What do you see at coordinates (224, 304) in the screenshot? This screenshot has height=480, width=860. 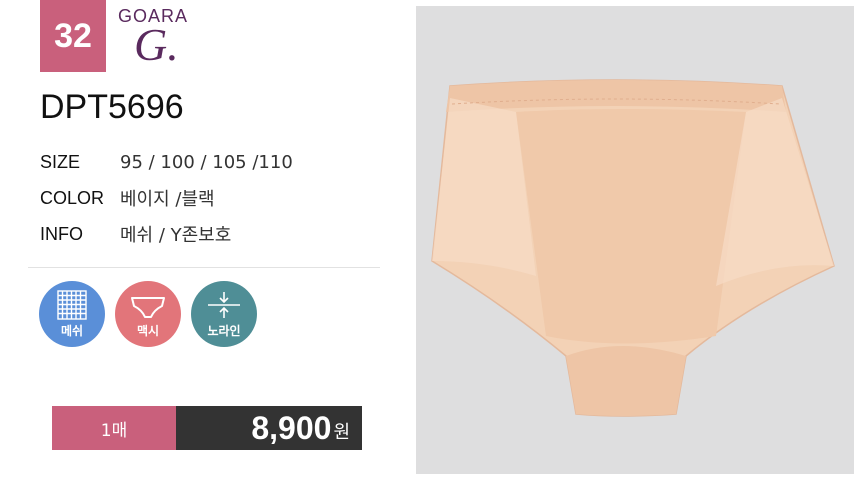 I see `no-line-icon` at bounding box center [224, 304].